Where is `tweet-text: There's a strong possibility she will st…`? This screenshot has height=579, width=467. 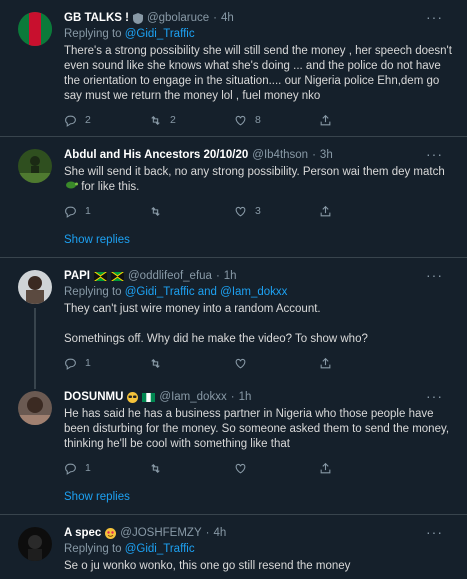 tweet-text: There's a strong possibility she will st… is located at coordinates (258, 73).